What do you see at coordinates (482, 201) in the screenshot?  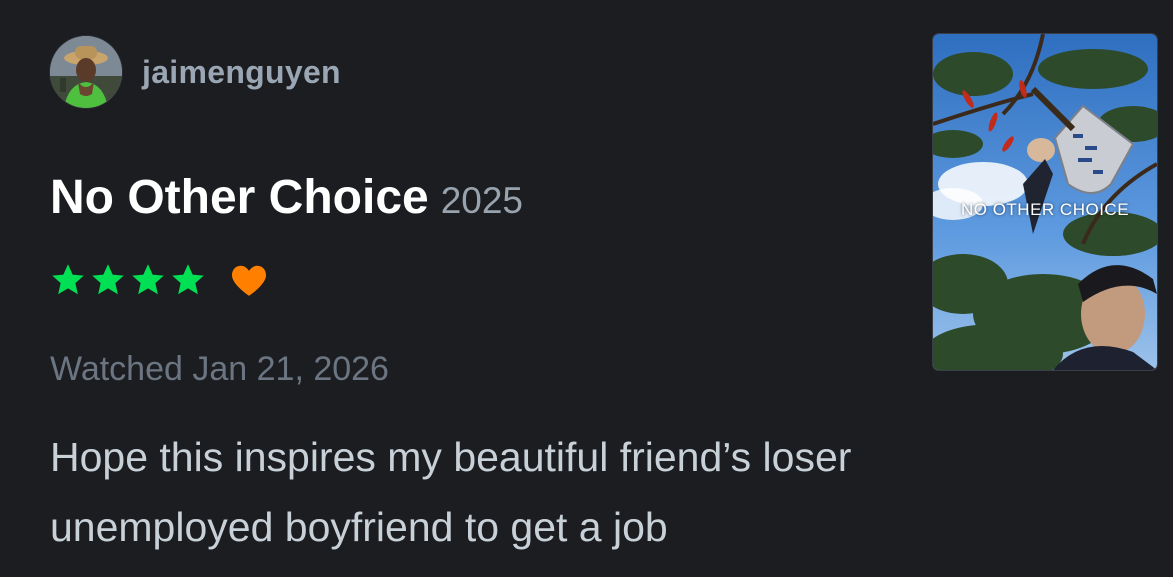 I see `film-year-link: 2025` at bounding box center [482, 201].